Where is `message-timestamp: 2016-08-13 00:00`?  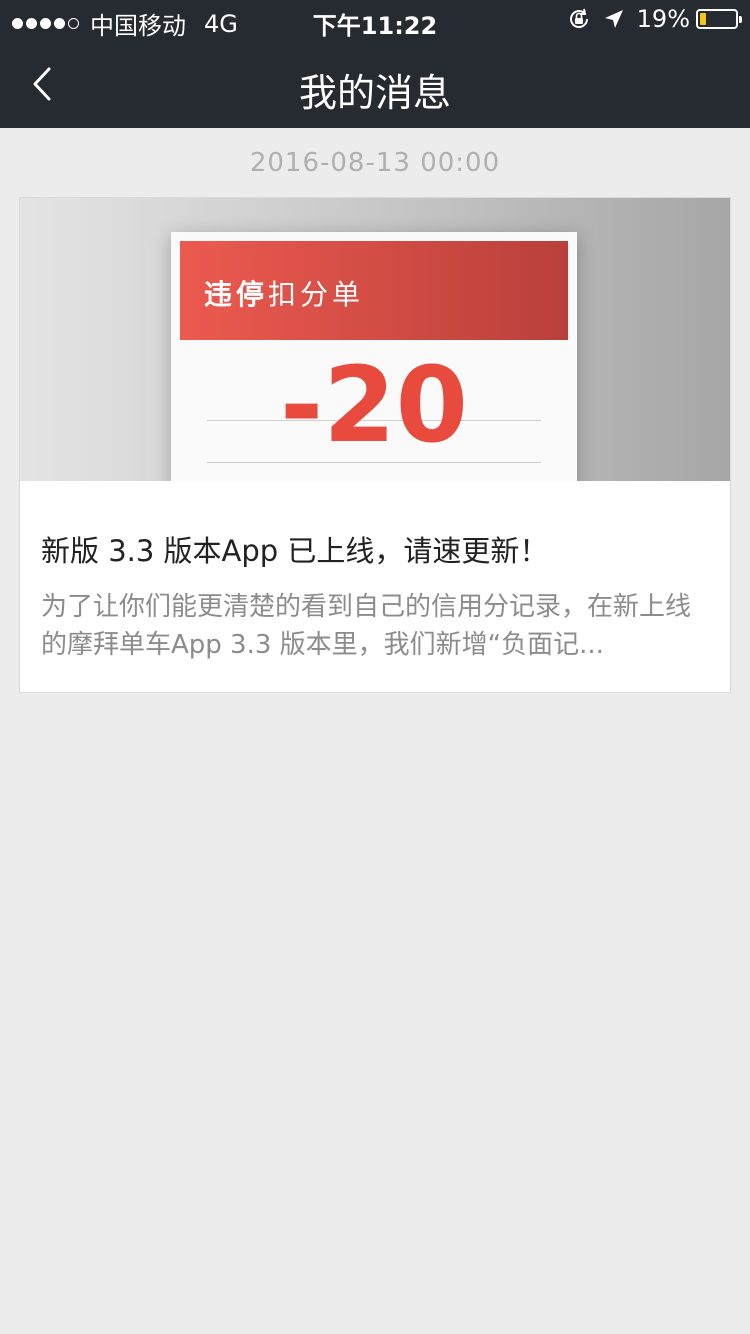
message-timestamp: 2016-08-13 00:00 is located at coordinates (375, 163).